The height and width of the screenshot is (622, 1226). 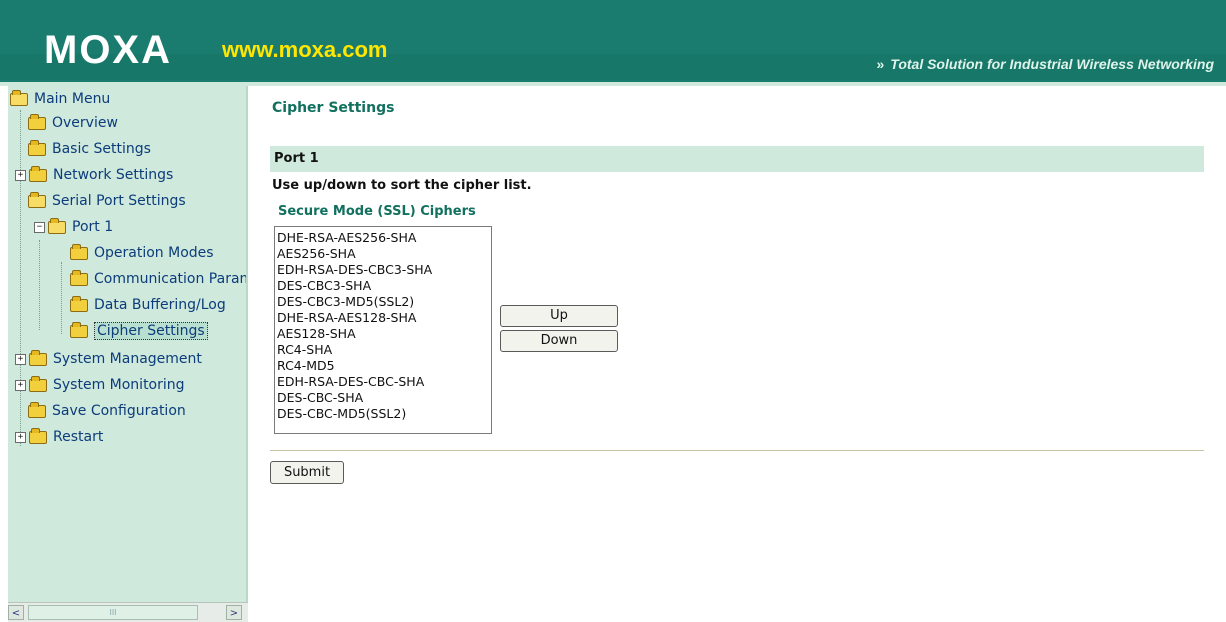 What do you see at coordinates (16, 612) in the screenshot?
I see `scroll-left-arrow-icon: <` at bounding box center [16, 612].